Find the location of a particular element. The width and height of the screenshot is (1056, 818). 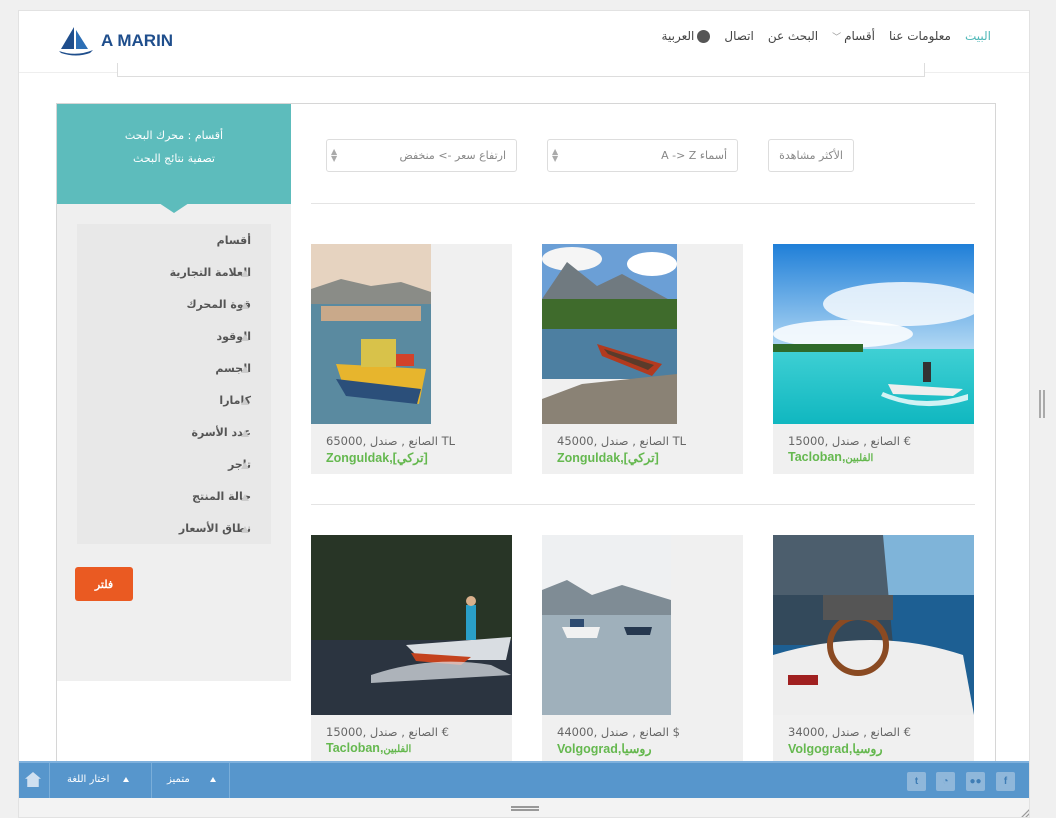

filter-brand: العلامة التجارية is located at coordinates (174, 272).